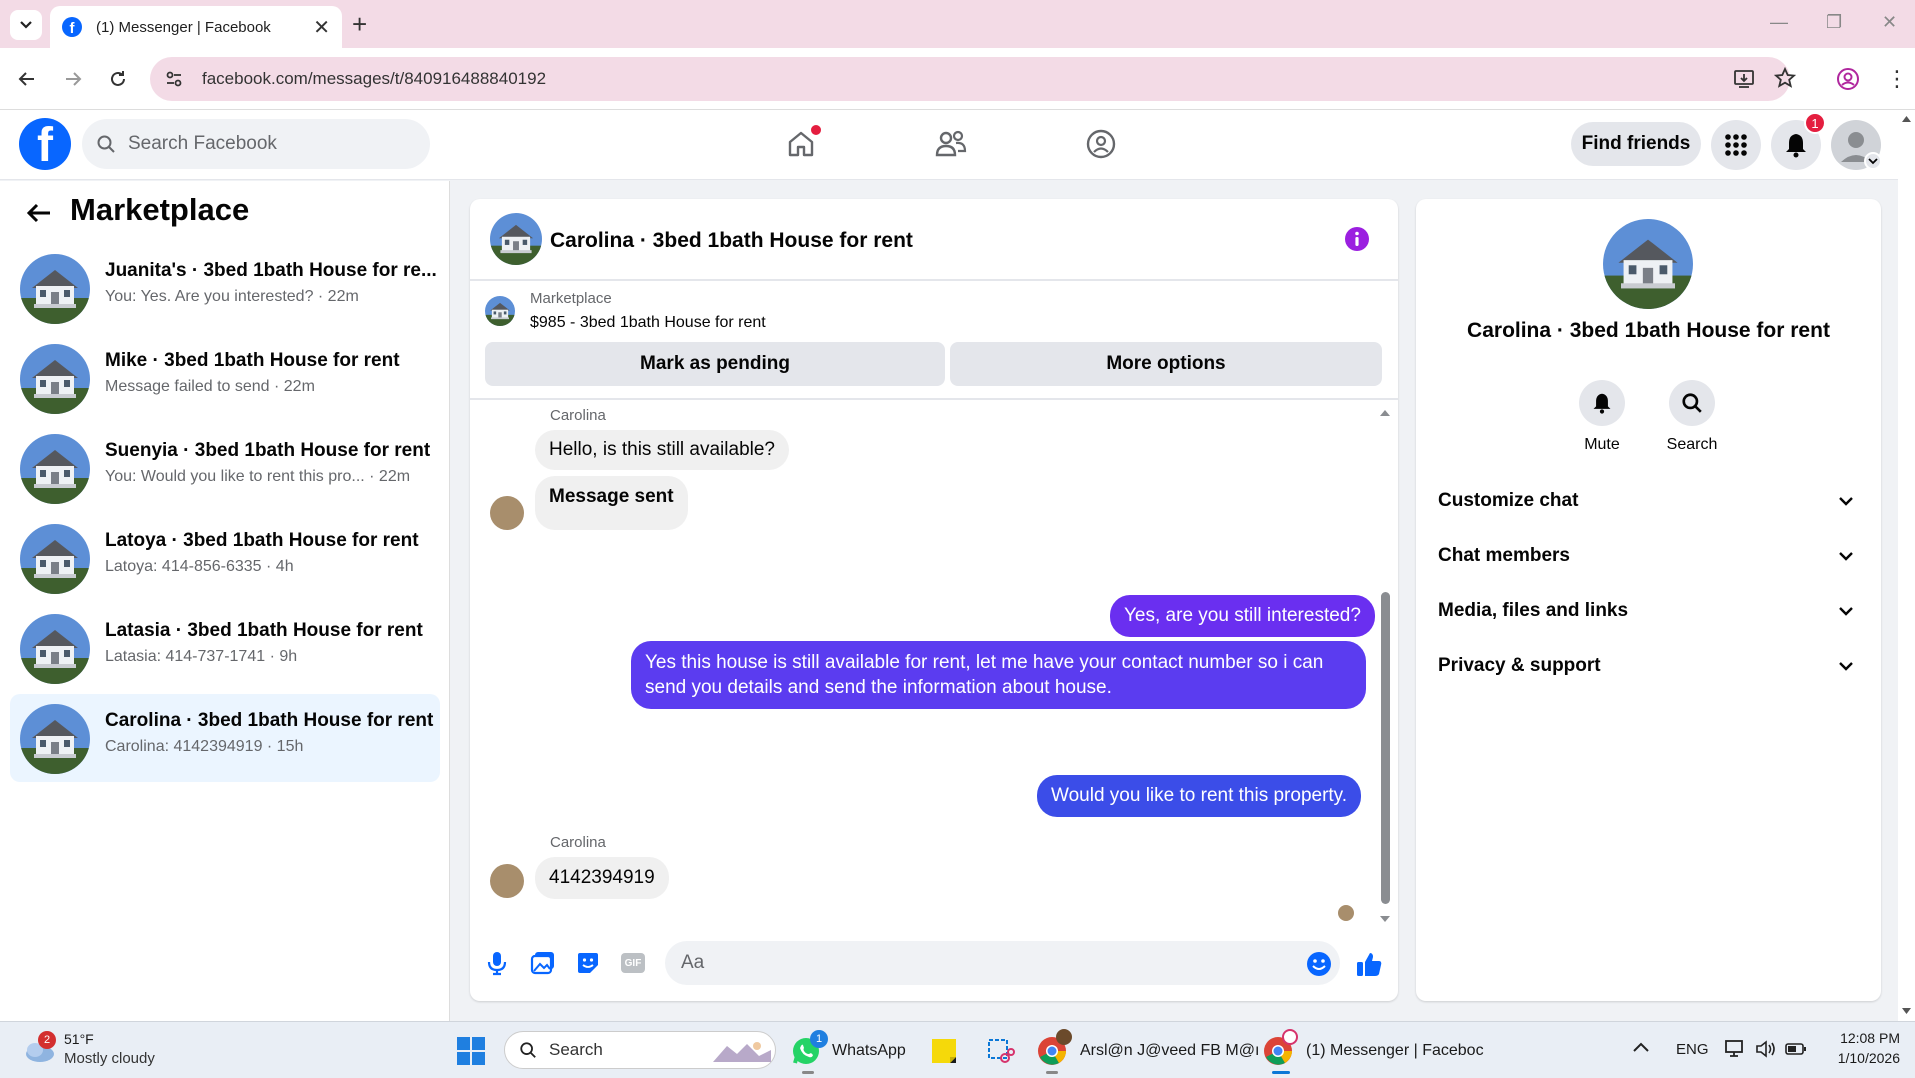 The width and height of the screenshot is (1915, 1078). What do you see at coordinates (970, 79) in the screenshot?
I see `address-bar: facebook.com/messages/t/840916488840192` at bounding box center [970, 79].